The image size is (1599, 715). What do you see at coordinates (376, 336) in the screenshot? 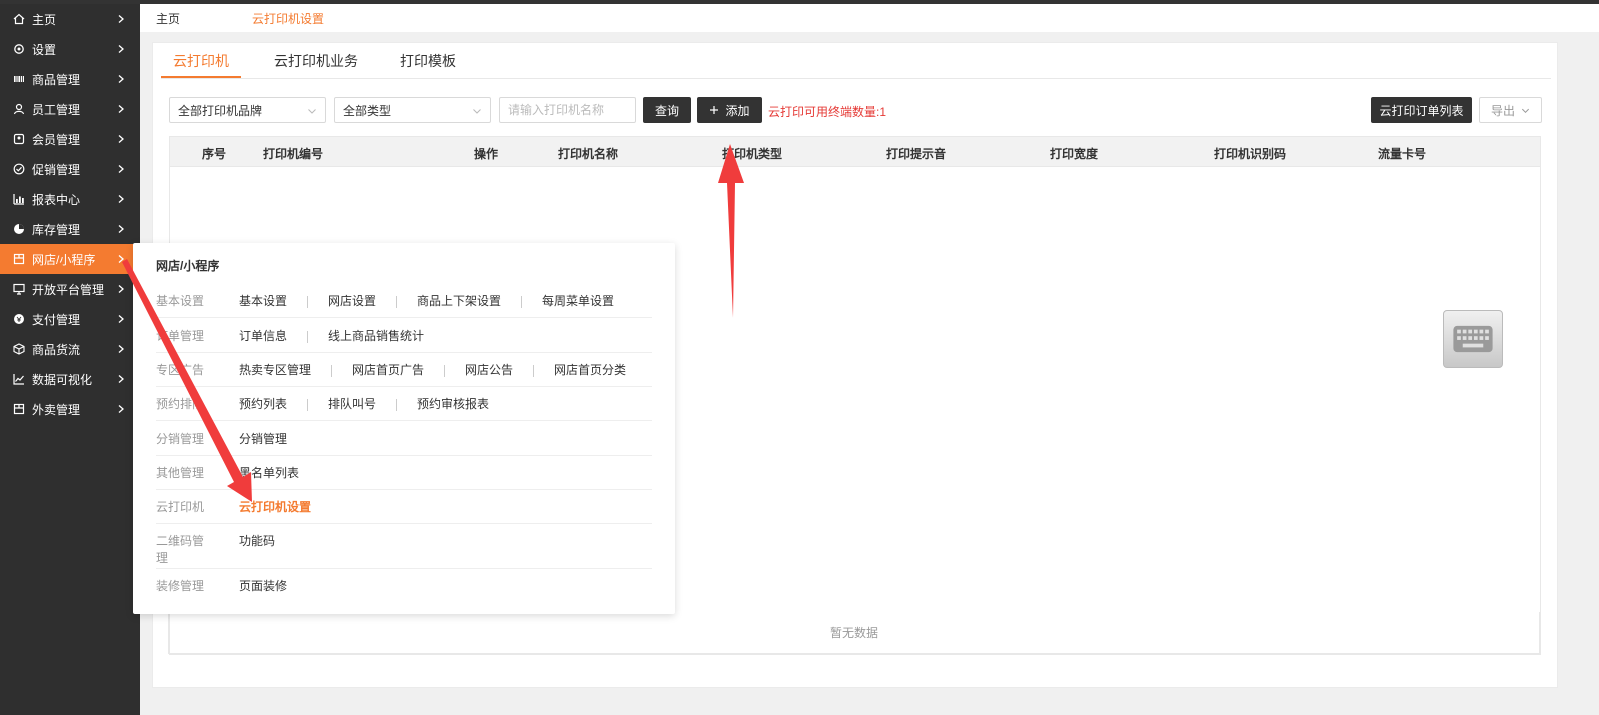
I see `menu-link-online-sales-stats: 线上商品销售统计` at bounding box center [376, 336].